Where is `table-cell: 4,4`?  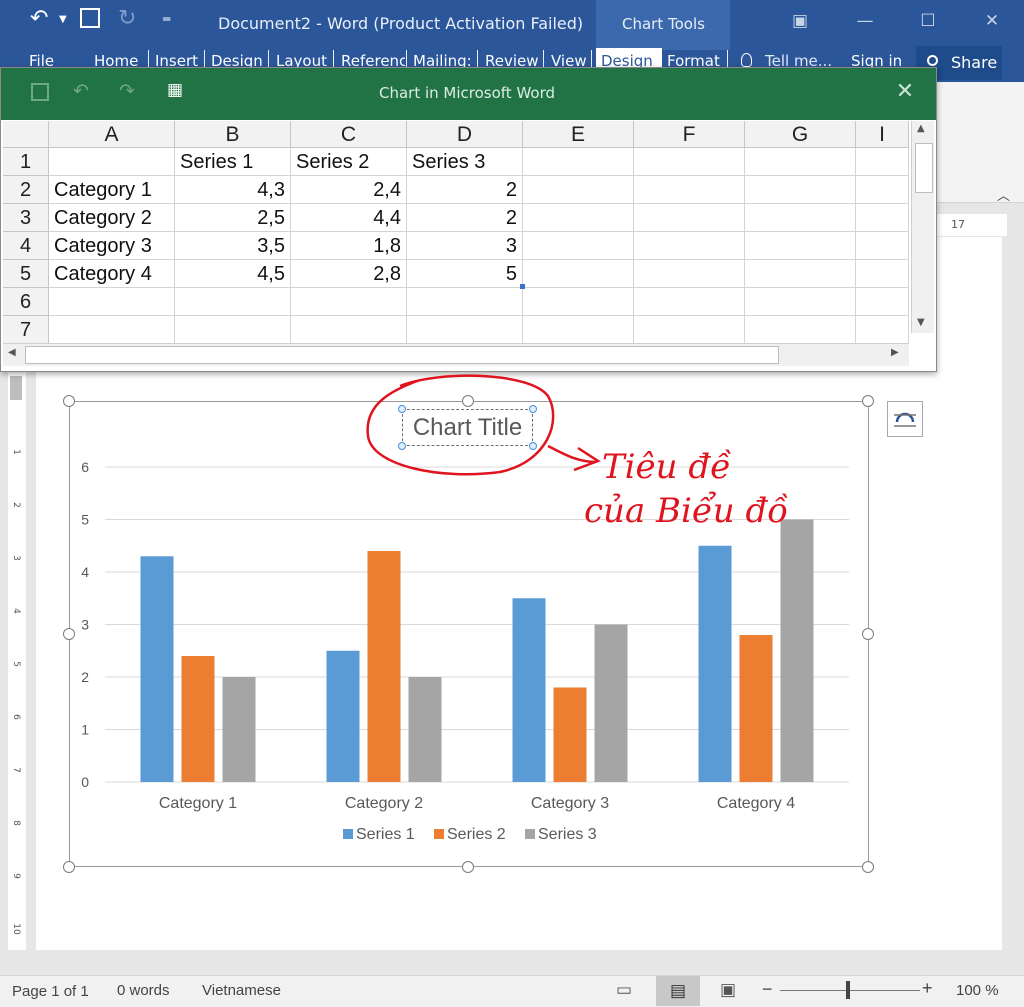
table-cell: 4,4 is located at coordinates (349, 218).